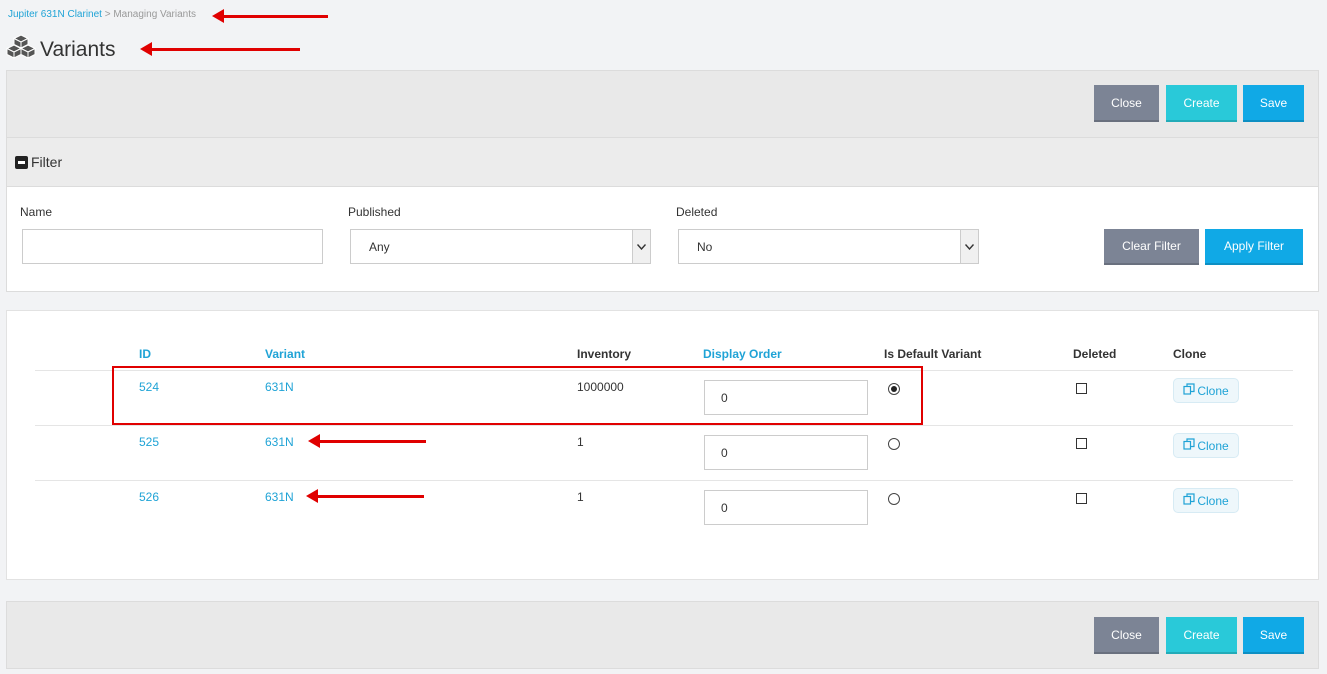 The image size is (1327, 674). Describe the element at coordinates (154, 14) in the screenshot. I see `breadcrumb-current: Managing Variants` at that location.